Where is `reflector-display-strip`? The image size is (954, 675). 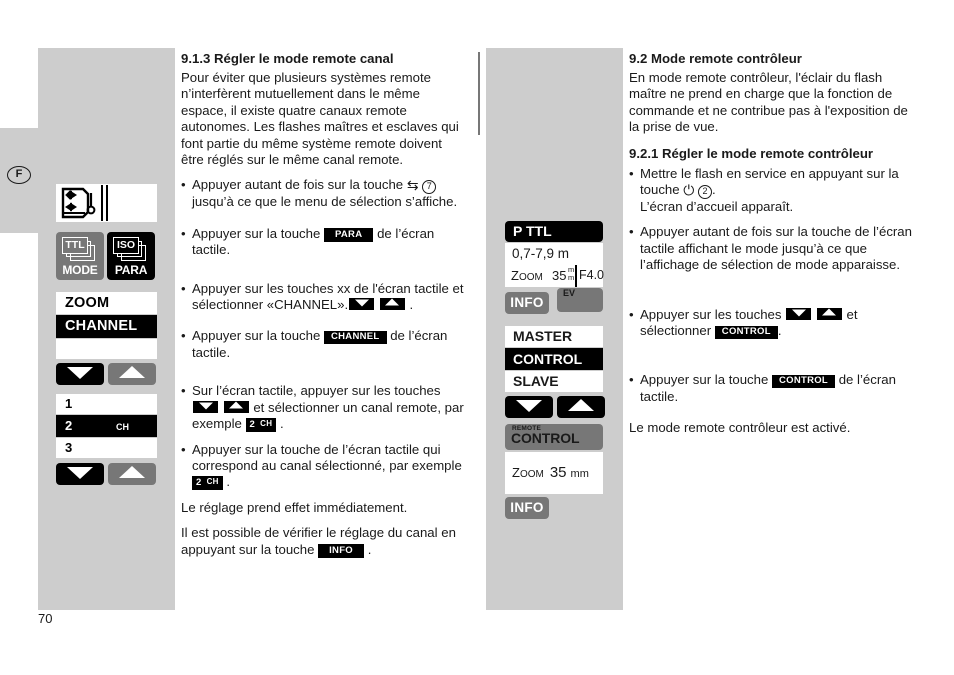 reflector-display-strip is located at coordinates (106, 203).